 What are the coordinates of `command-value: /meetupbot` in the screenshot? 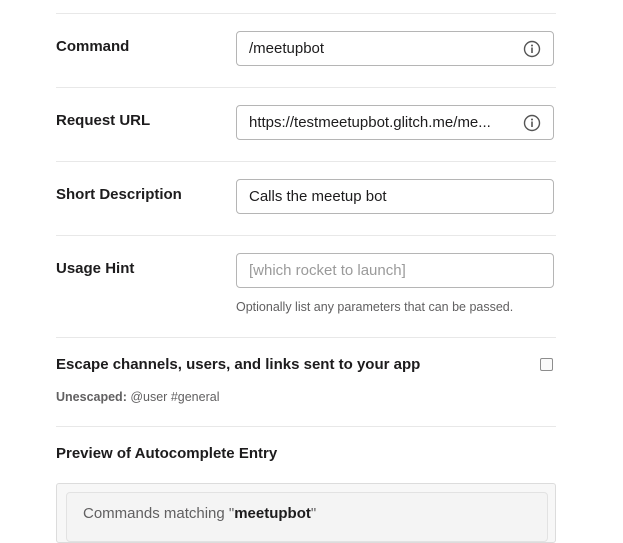 It's located at (287, 48).